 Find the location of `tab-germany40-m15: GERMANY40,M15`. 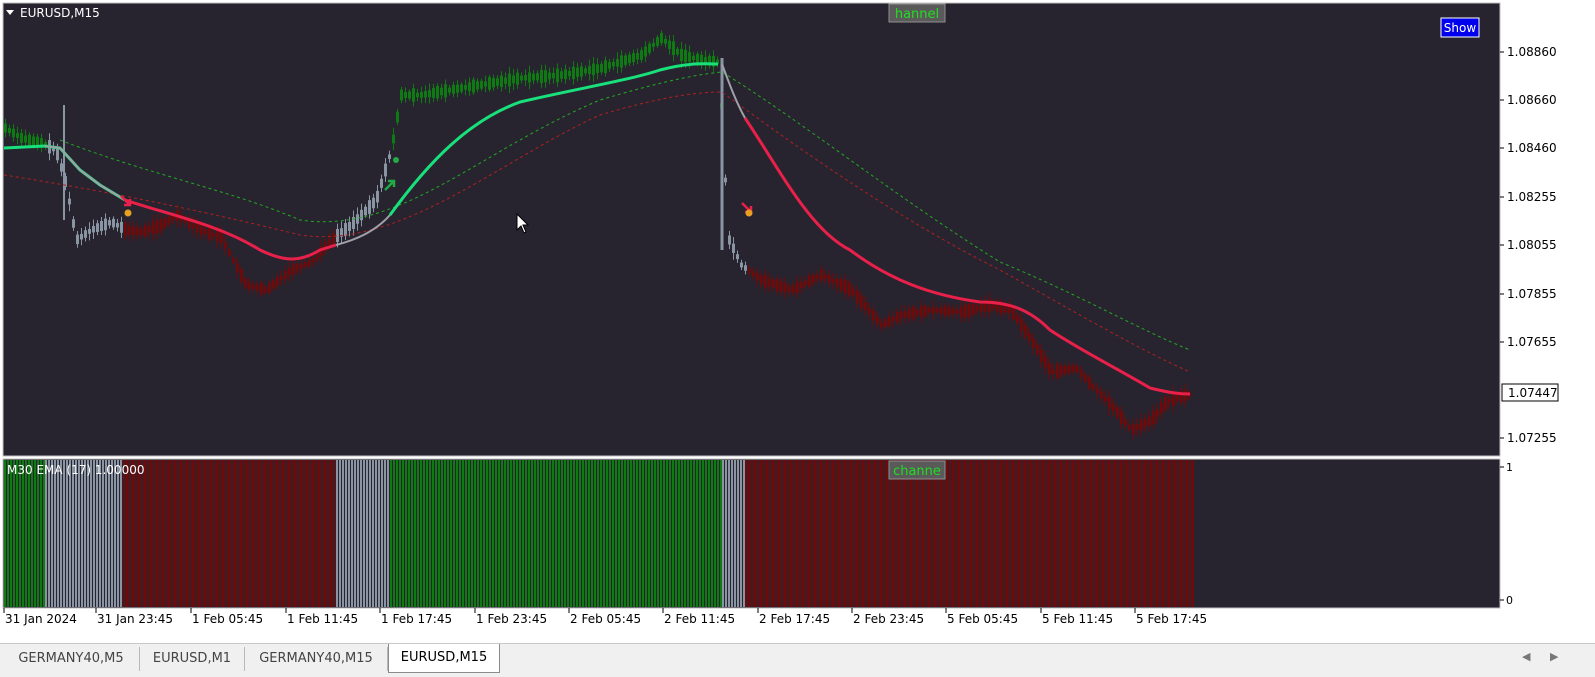

tab-germany40-m15: GERMANY40,M15 is located at coordinates (316, 659).